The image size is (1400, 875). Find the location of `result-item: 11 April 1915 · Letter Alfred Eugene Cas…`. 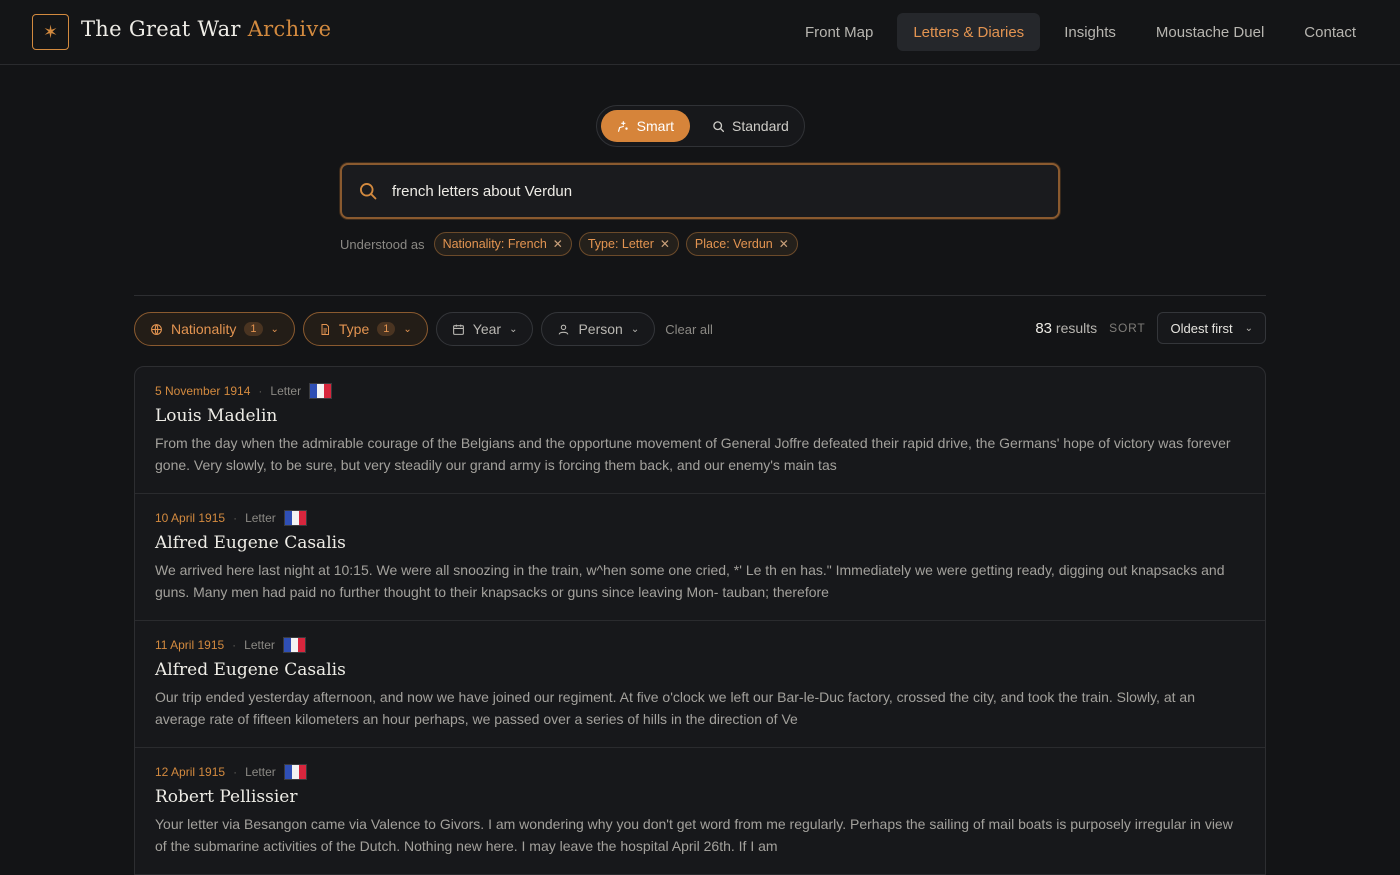

result-item: 11 April 1915 · Letter Alfred Eugene Cas… is located at coordinates (700, 684).